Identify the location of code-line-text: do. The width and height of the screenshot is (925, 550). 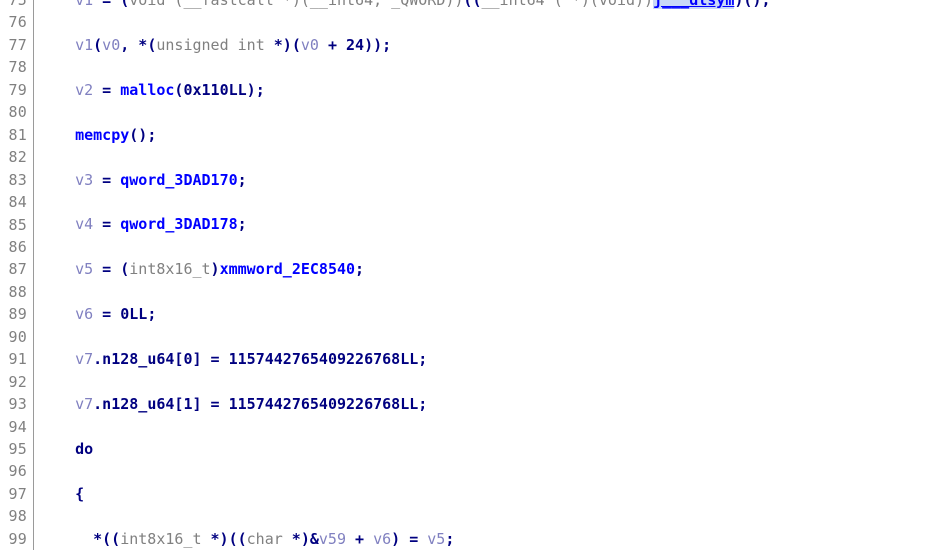
(84, 449).